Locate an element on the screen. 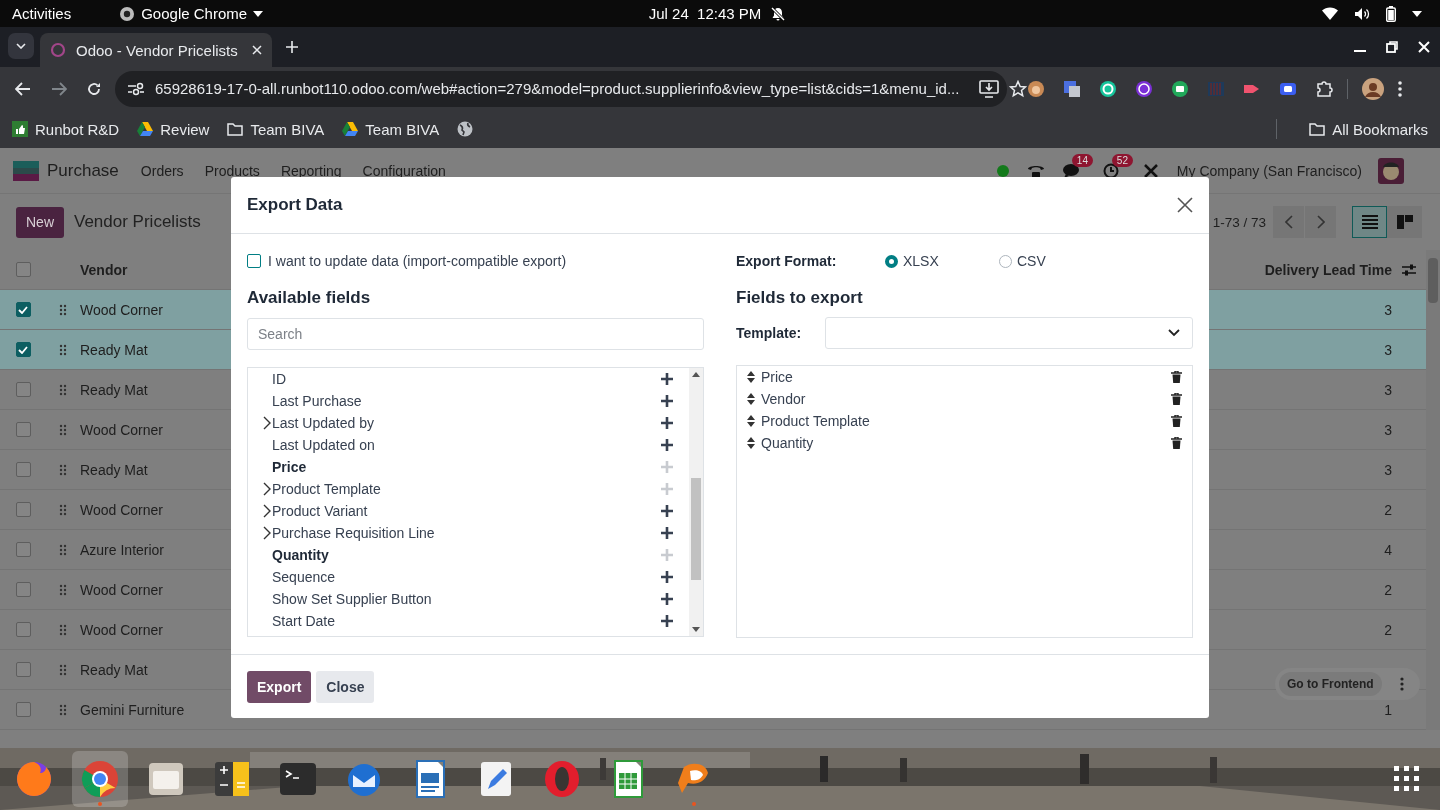 Image resolution: width=1440 pixels, height=810 pixels. field-name: ID is located at coordinates (279, 379).